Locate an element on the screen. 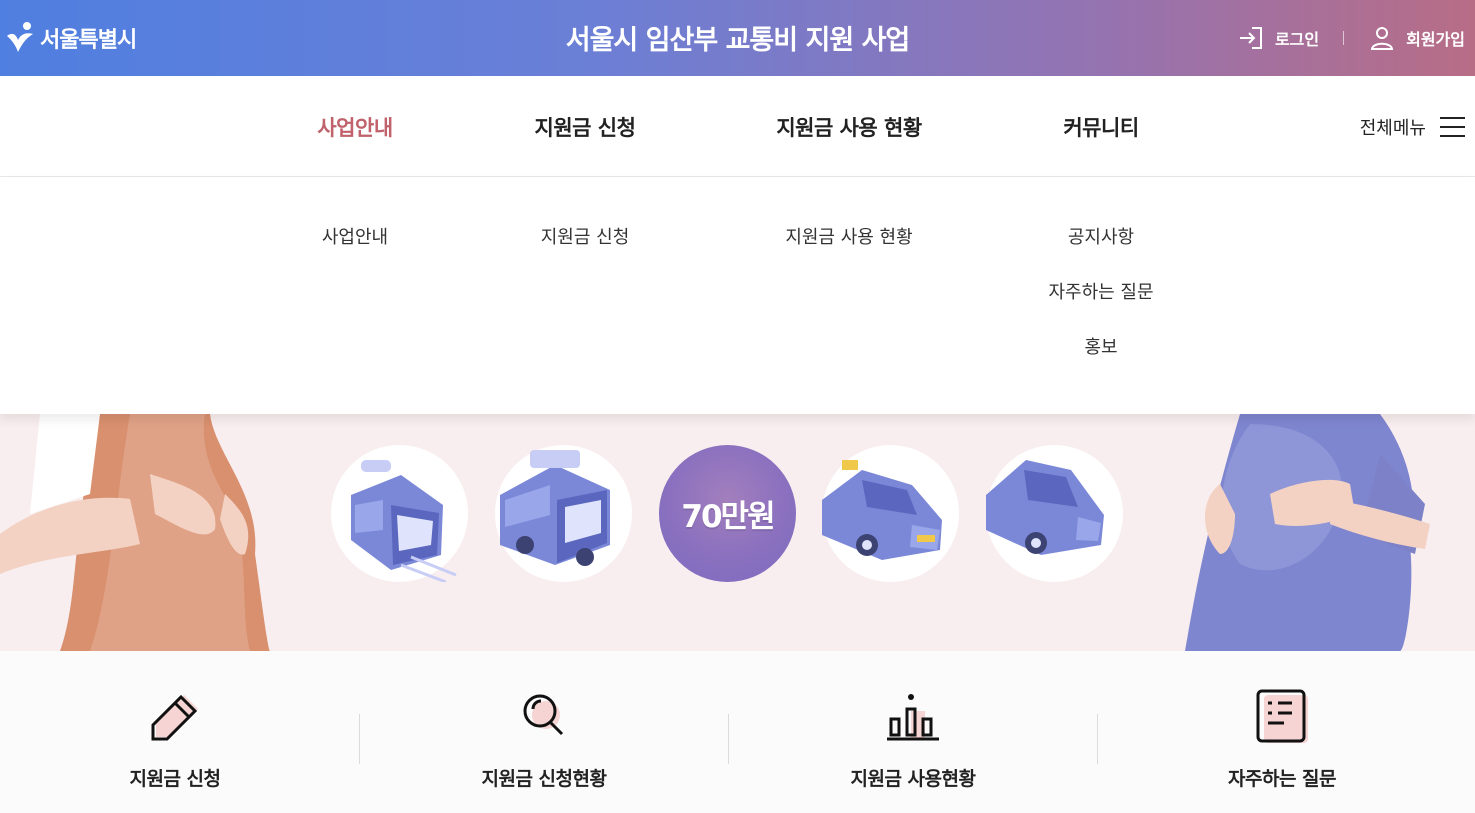  quick-usage-status: 지원금 사용현황 is located at coordinates (913, 732).